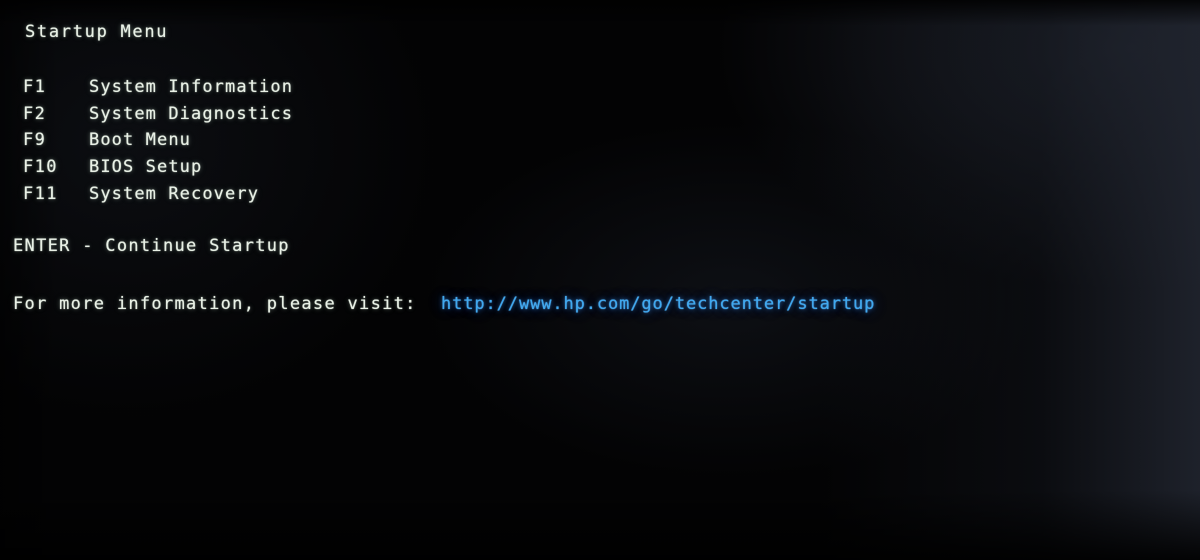 This screenshot has height=560, width=1200. What do you see at coordinates (35, 87) in the screenshot?
I see `menu-item-key: F1` at bounding box center [35, 87].